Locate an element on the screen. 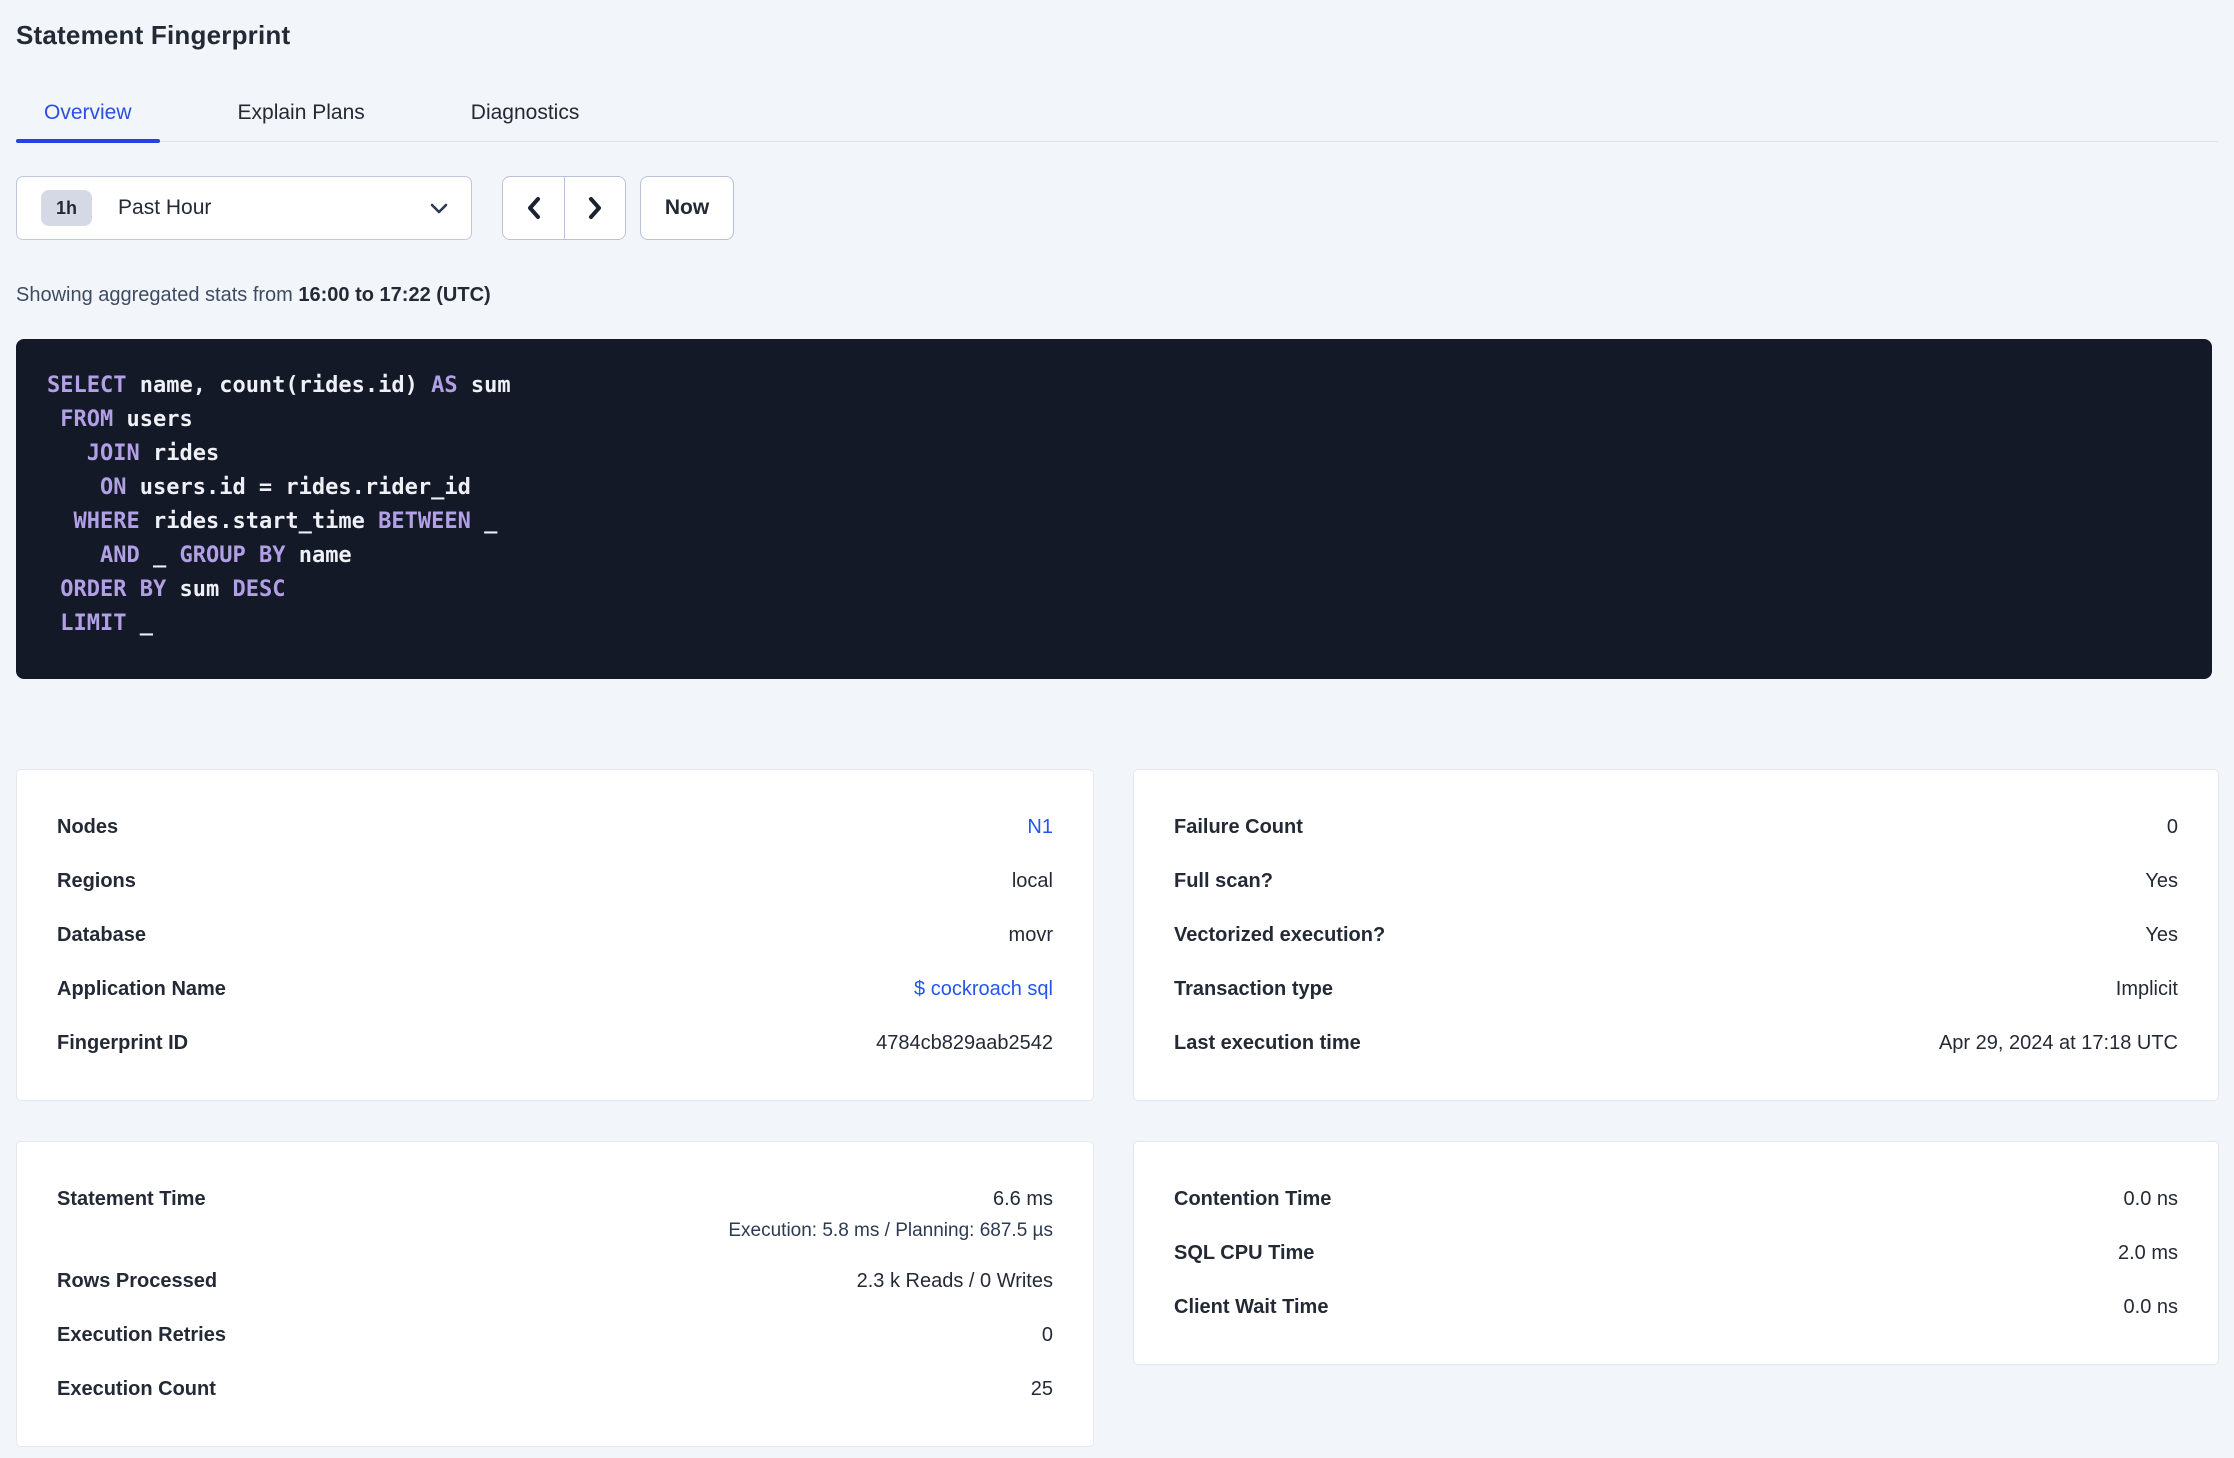 Image resolution: width=2234 pixels, height=1458 pixels. stat-row: Execution Retries 0 is located at coordinates (555, 1335).